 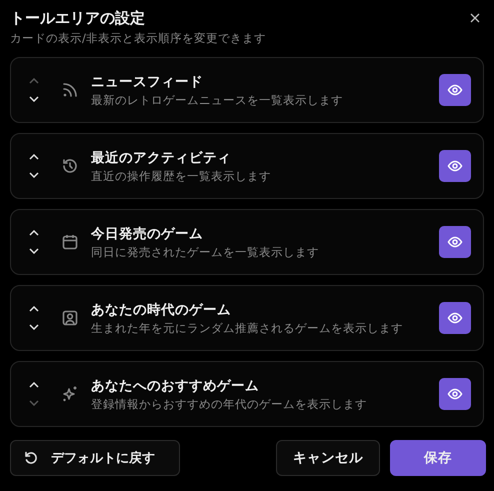 What do you see at coordinates (161, 157) in the screenshot?
I see `card-title: 最近のアクティビティ` at bounding box center [161, 157].